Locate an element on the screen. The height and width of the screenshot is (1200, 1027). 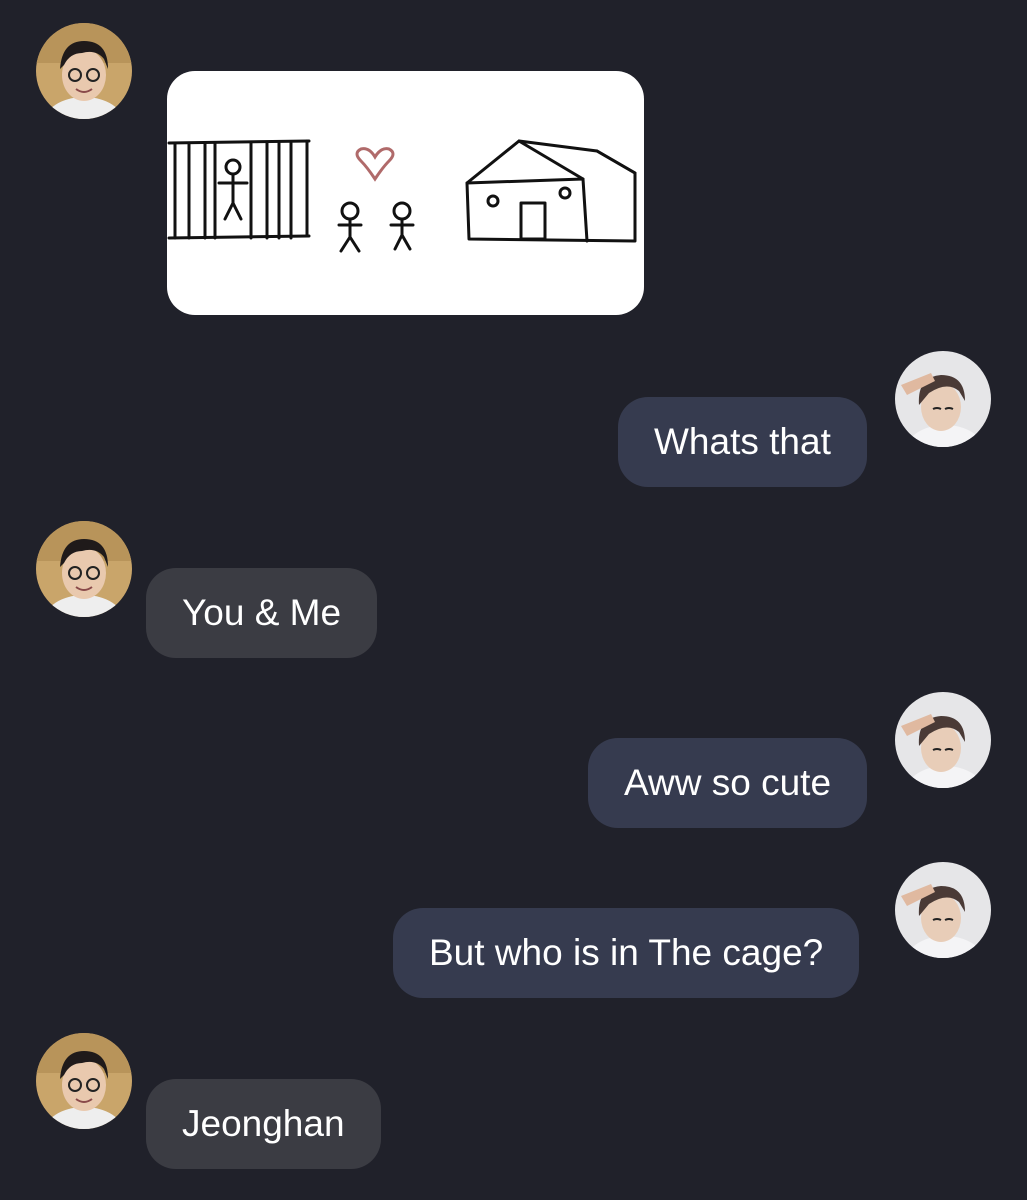
message-bubble-incoming: Jeonghan is located at coordinates (263, 1124).